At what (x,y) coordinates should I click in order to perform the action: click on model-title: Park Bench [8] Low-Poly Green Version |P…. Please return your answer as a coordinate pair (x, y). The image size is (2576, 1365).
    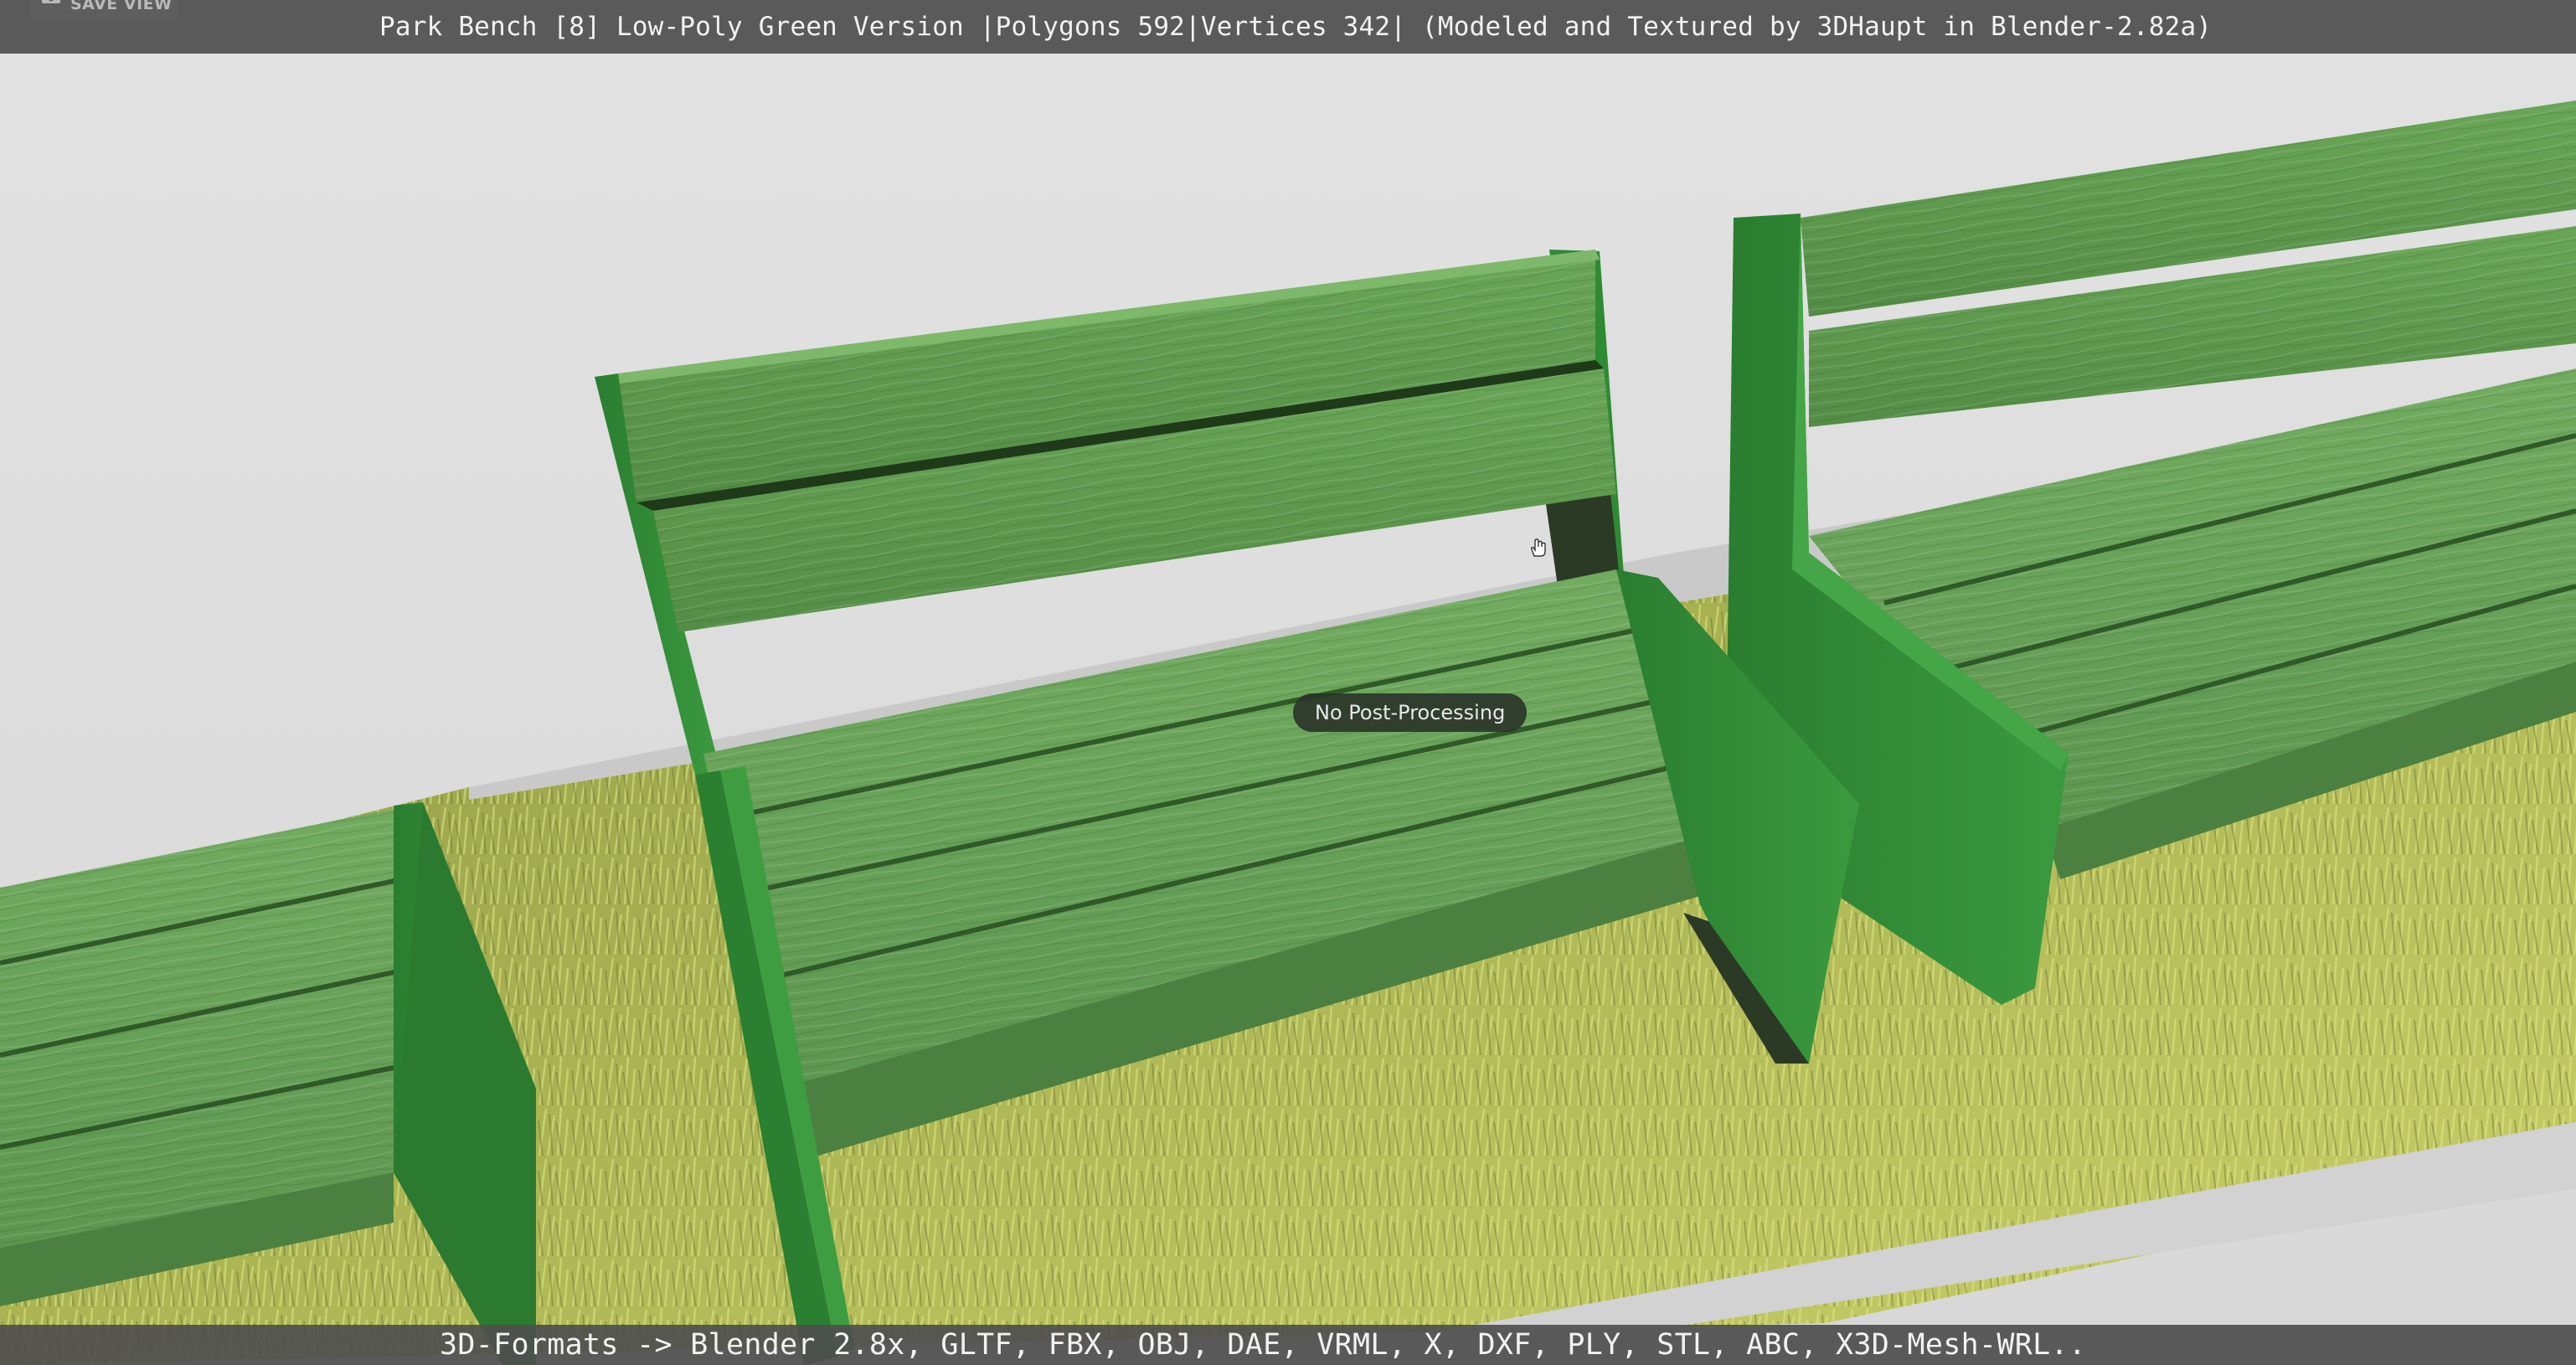
    Looking at the image, I should click on (1296, 27).